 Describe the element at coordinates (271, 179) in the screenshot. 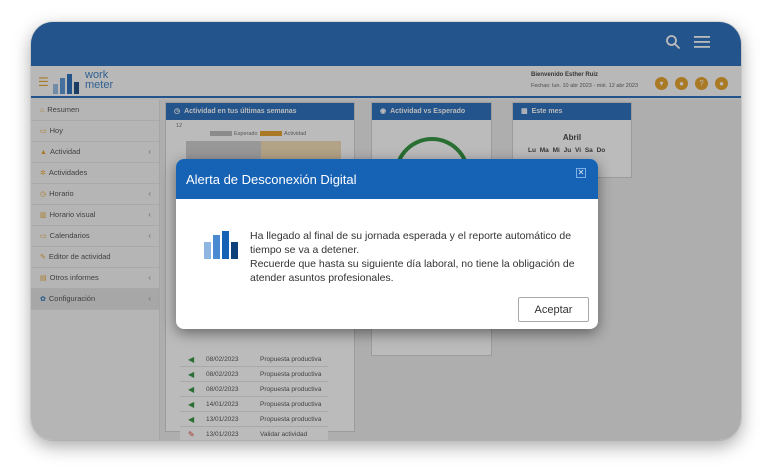

I see `dialog-title: Alerta de Desconexión Digital` at that location.